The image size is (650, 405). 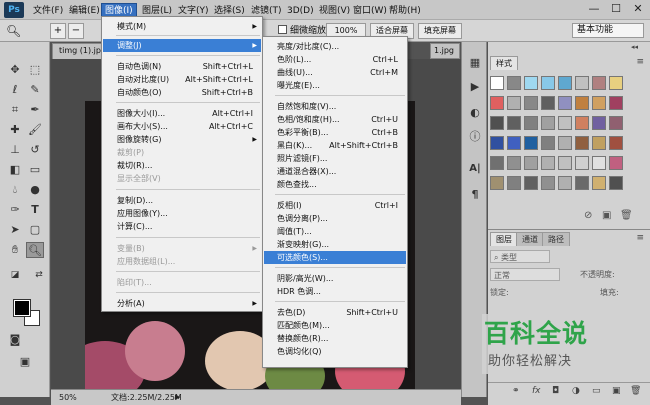 What do you see at coordinates (525, 274) in the screenshot?
I see `blend-mode-select: 正常` at bounding box center [525, 274].